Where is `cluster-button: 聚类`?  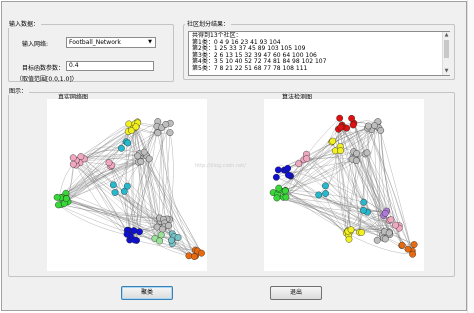
cluster-button: 聚类 is located at coordinates (147, 293).